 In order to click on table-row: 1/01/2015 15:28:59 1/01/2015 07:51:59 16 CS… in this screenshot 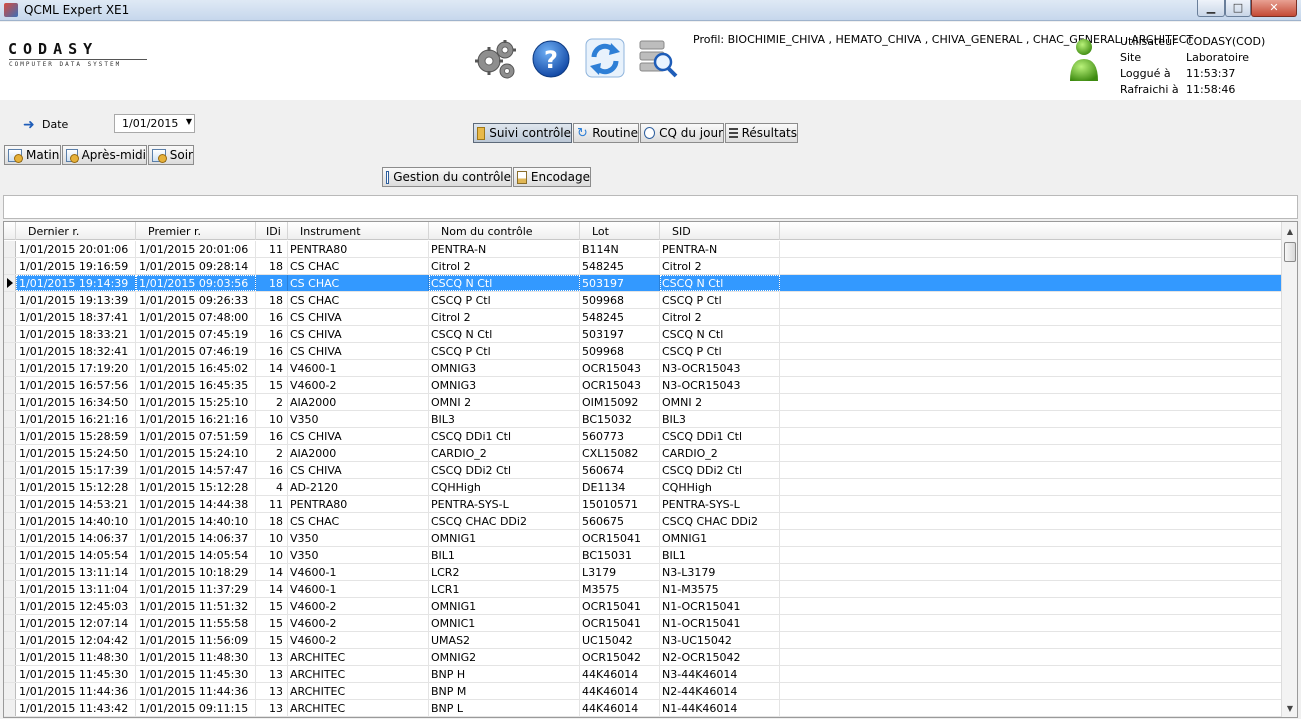, I will do `click(643, 436)`.